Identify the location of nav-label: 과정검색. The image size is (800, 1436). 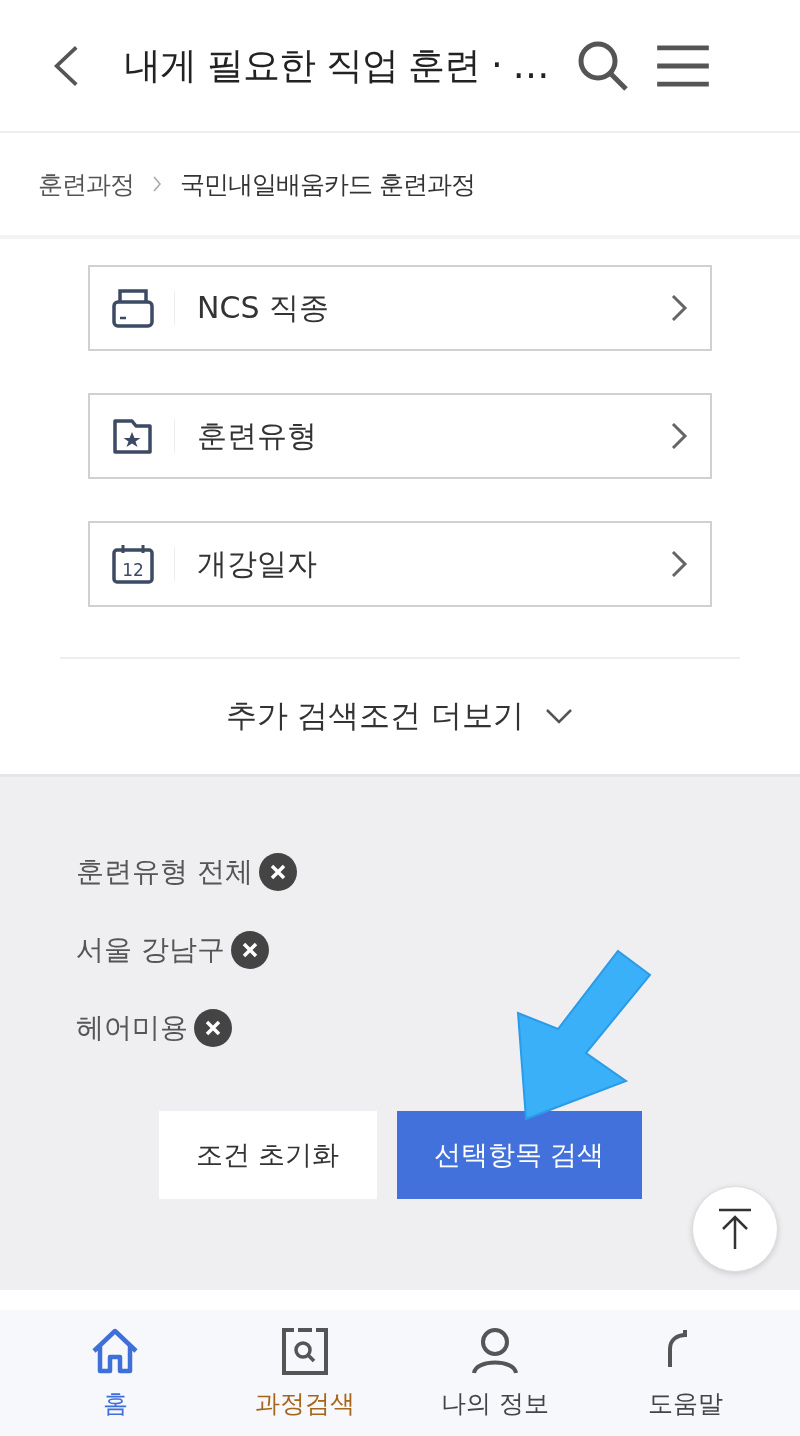
(305, 1403).